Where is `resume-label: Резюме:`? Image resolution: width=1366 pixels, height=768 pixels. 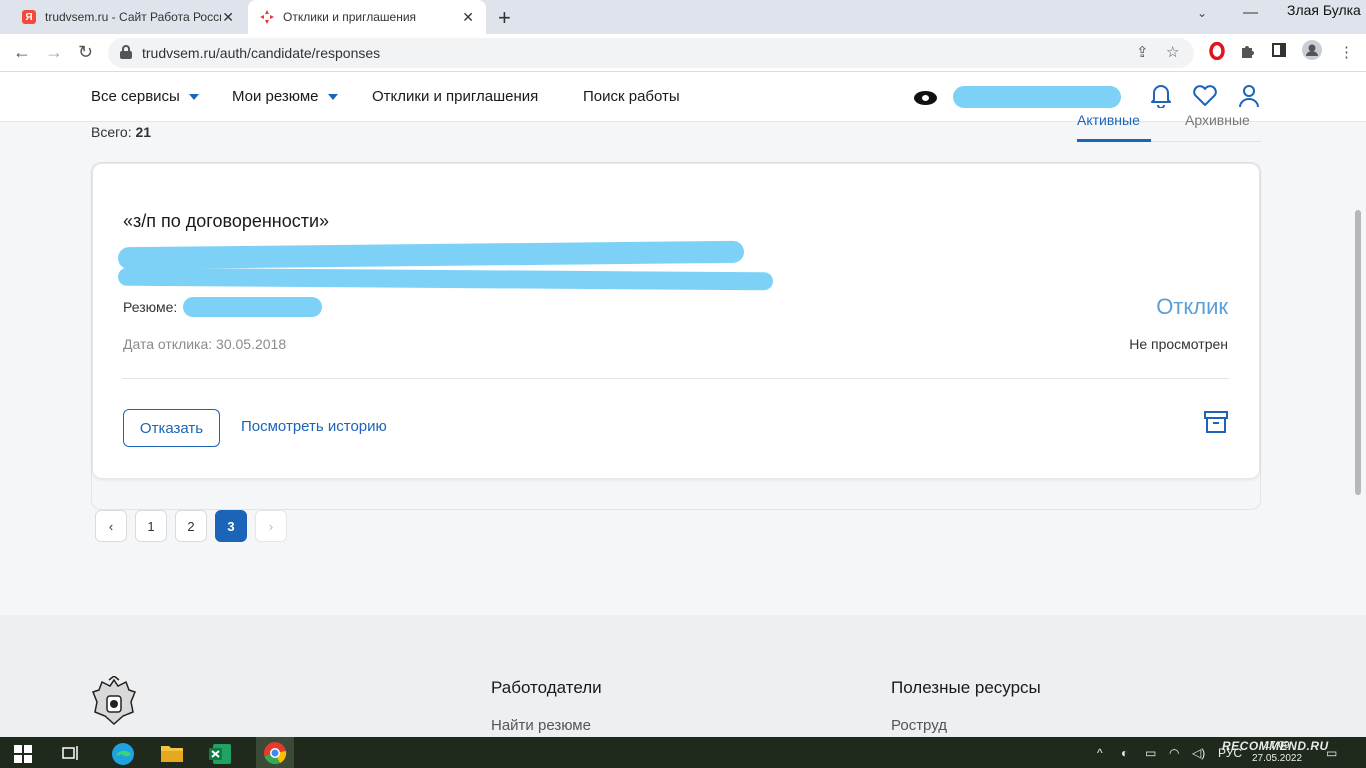 resume-label: Резюме: is located at coordinates (150, 307).